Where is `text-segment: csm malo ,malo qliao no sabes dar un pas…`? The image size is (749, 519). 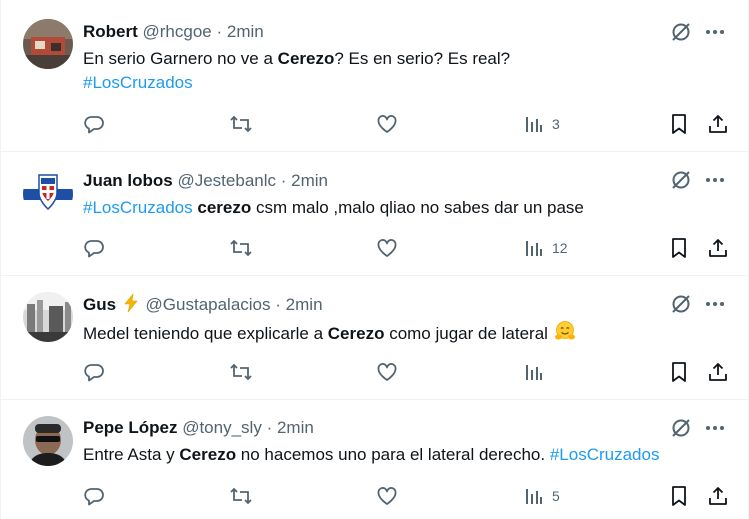
text-segment: csm malo ,malo qliao no sabes dar un pas… is located at coordinates (419, 207).